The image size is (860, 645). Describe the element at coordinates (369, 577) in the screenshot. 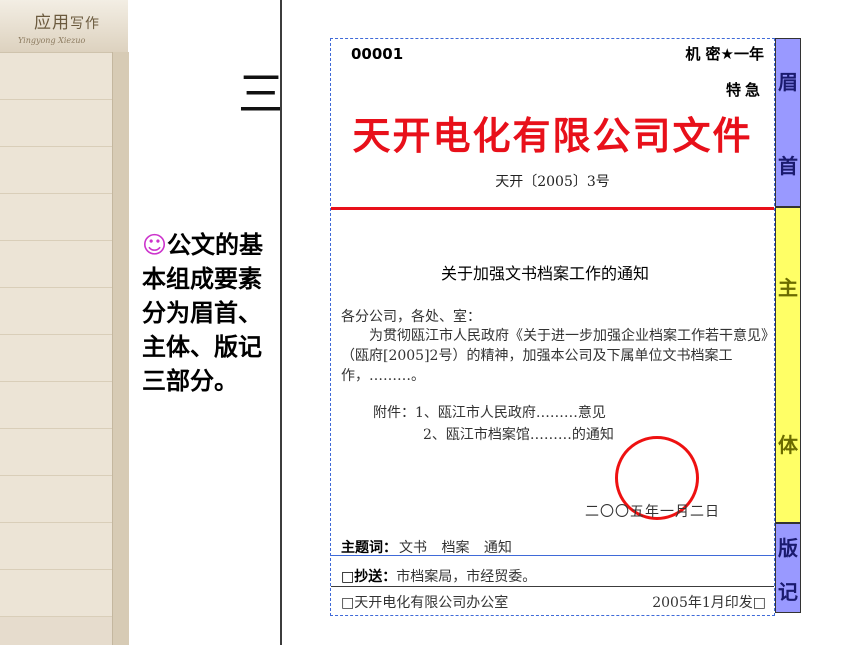

I see `cc-label: □抄送：` at that location.